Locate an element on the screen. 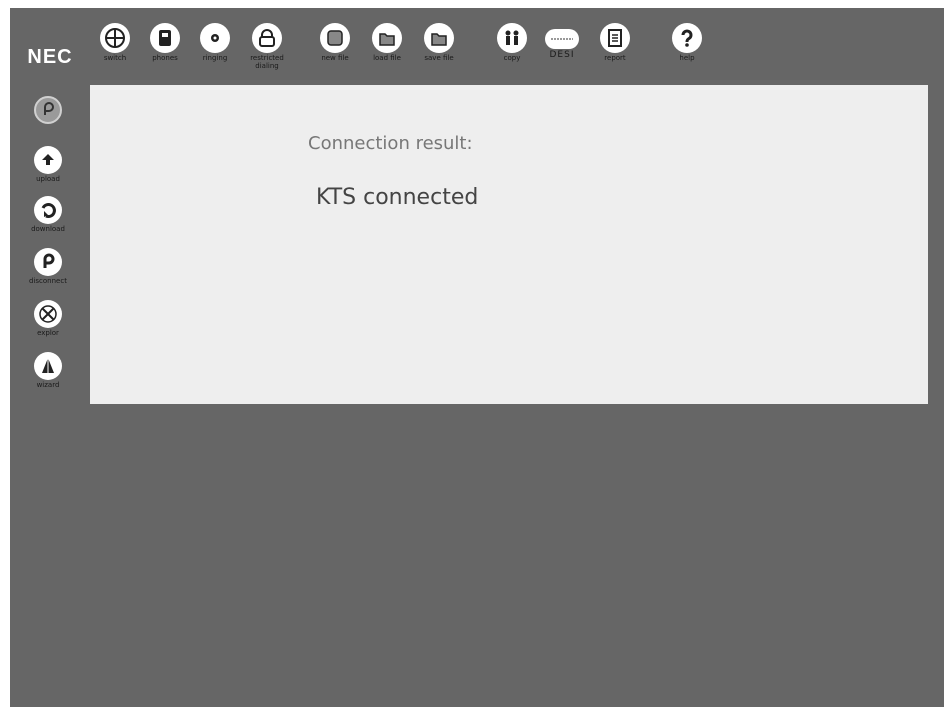 The image size is (947, 707). sidebar-disconnect-button: disconnect is located at coordinates (48, 266).